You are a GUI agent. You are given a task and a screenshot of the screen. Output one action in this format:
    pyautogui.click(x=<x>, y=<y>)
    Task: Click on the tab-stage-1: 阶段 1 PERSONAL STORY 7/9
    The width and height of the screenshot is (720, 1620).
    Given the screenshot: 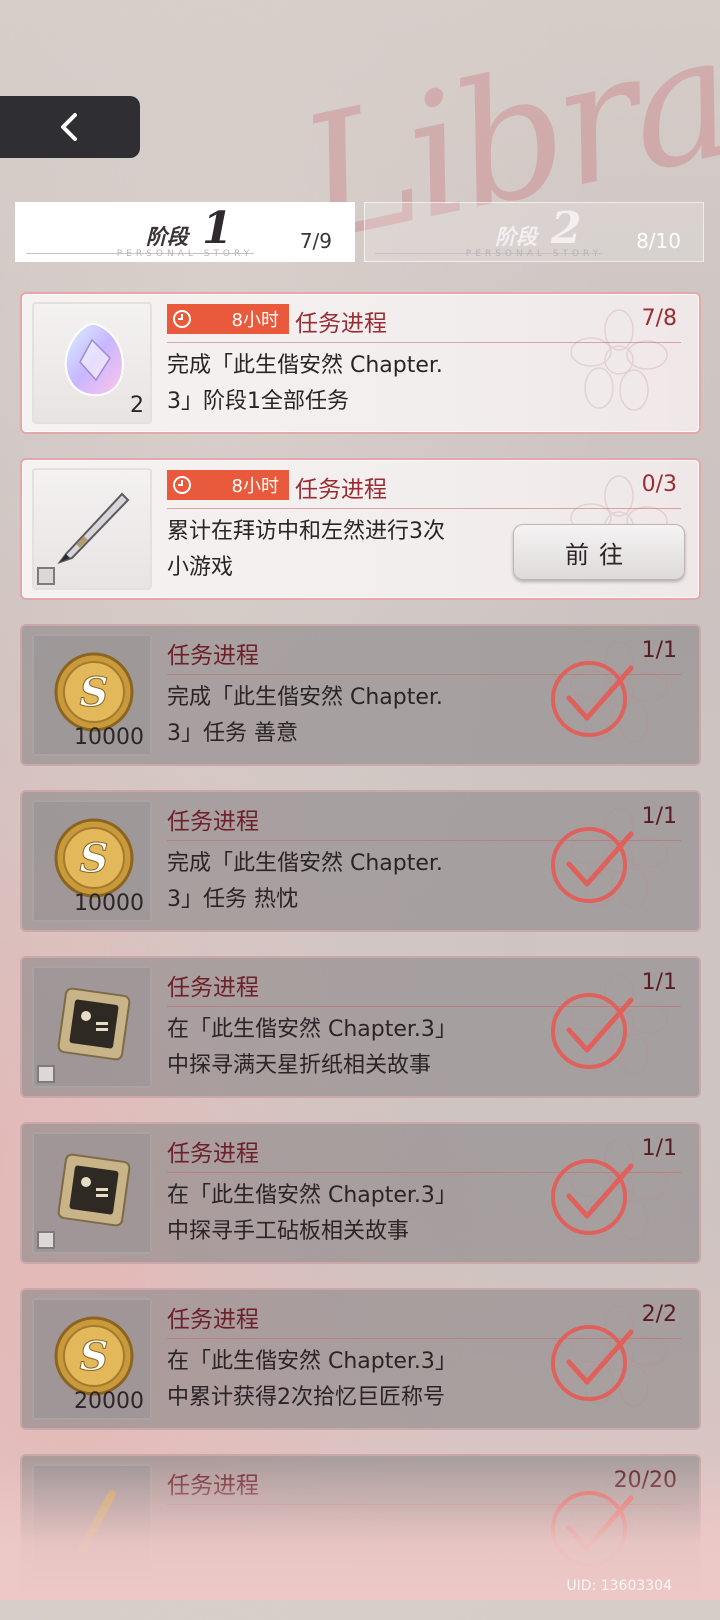 What is the action you would take?
    pyautogui.click(x=185, y=232)
    